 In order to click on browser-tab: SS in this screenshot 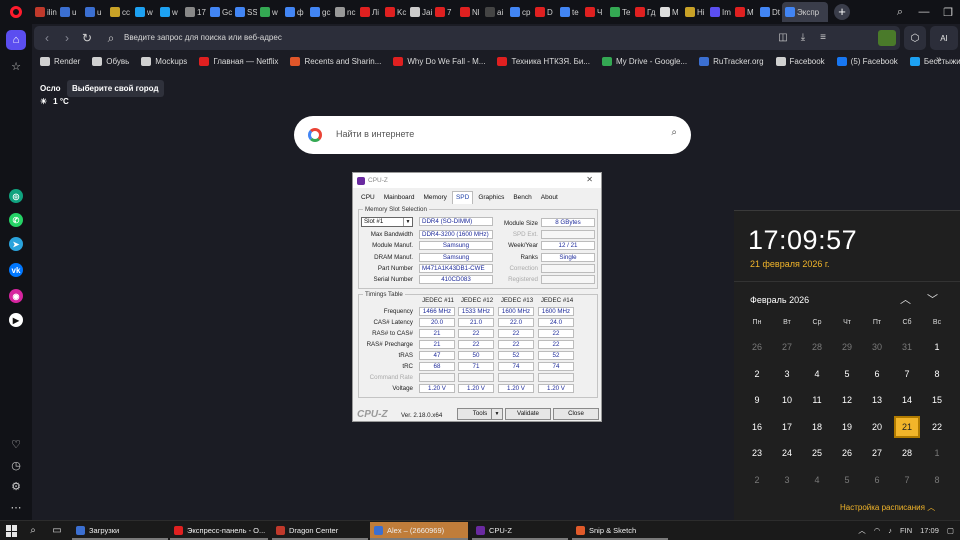, I will do `click(244, 12)`.